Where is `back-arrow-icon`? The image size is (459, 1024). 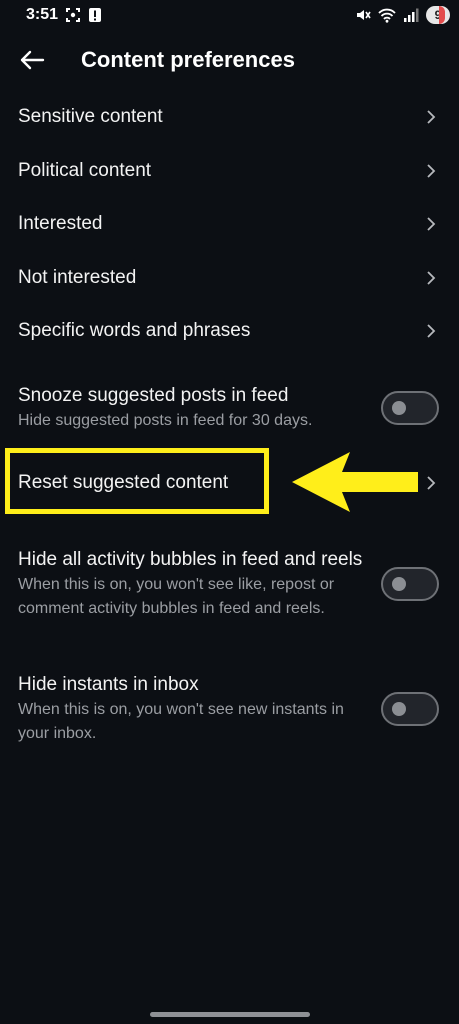
back-arrow-icon is located at coordinates (32, 60).